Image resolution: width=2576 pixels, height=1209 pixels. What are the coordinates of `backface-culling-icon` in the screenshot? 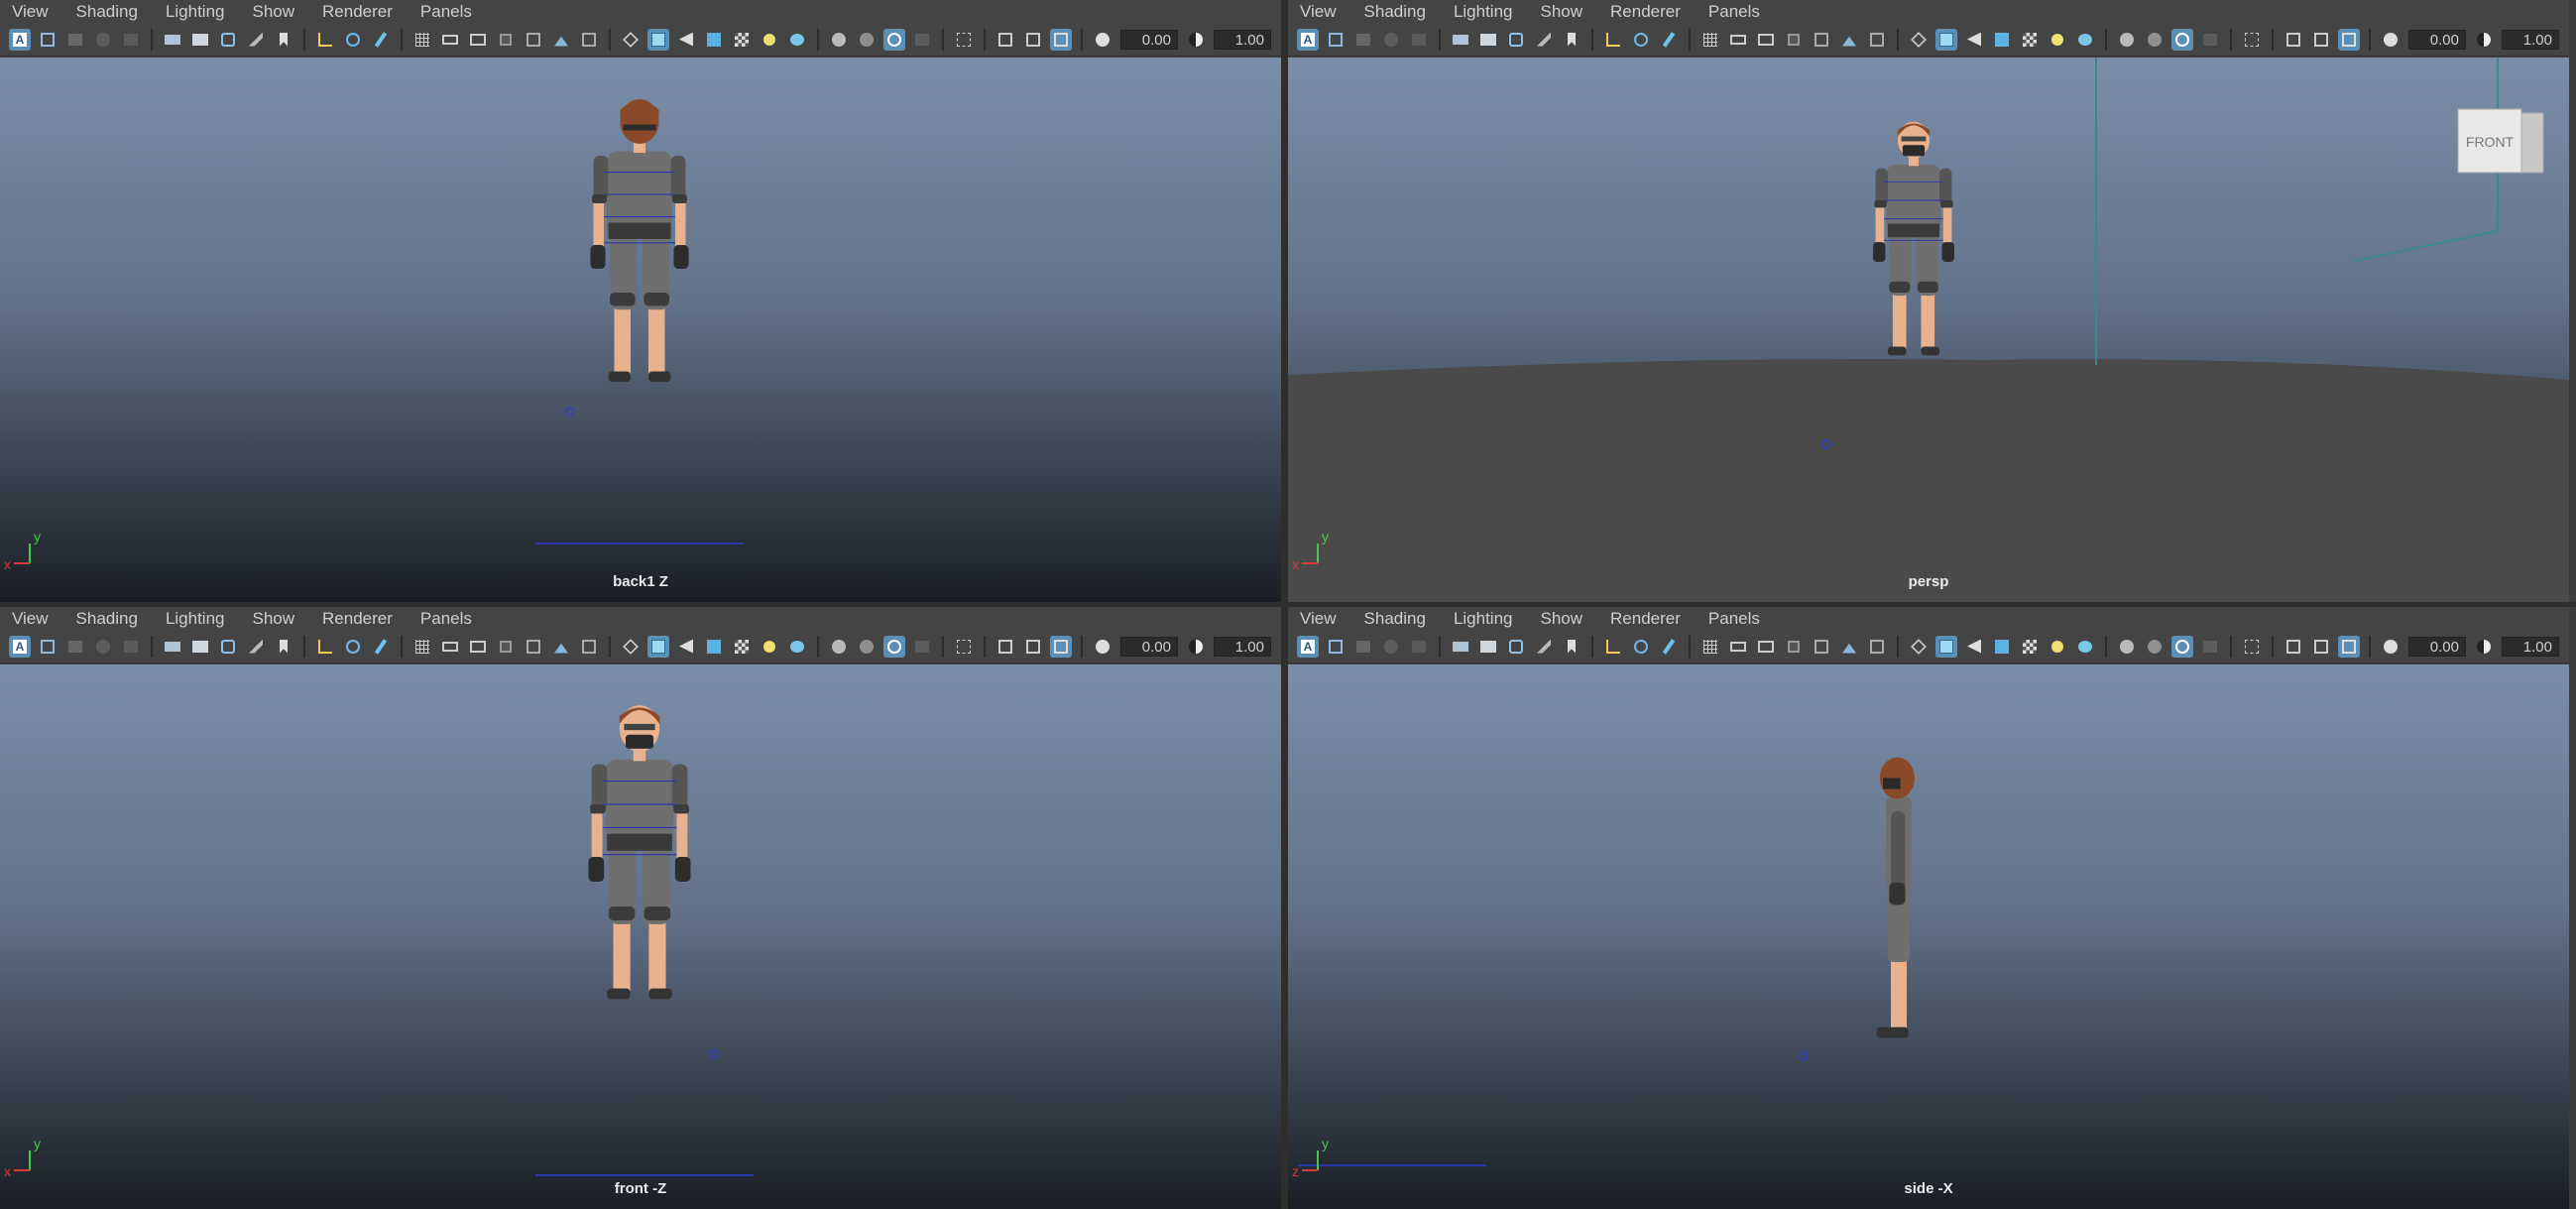 It's located at (2349, 647).